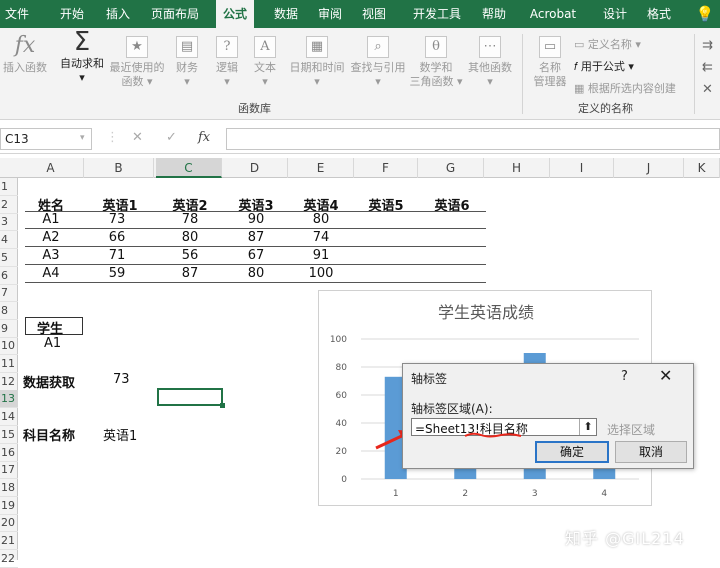  I want to click on cancel-button: 取消, so click(651, 452).